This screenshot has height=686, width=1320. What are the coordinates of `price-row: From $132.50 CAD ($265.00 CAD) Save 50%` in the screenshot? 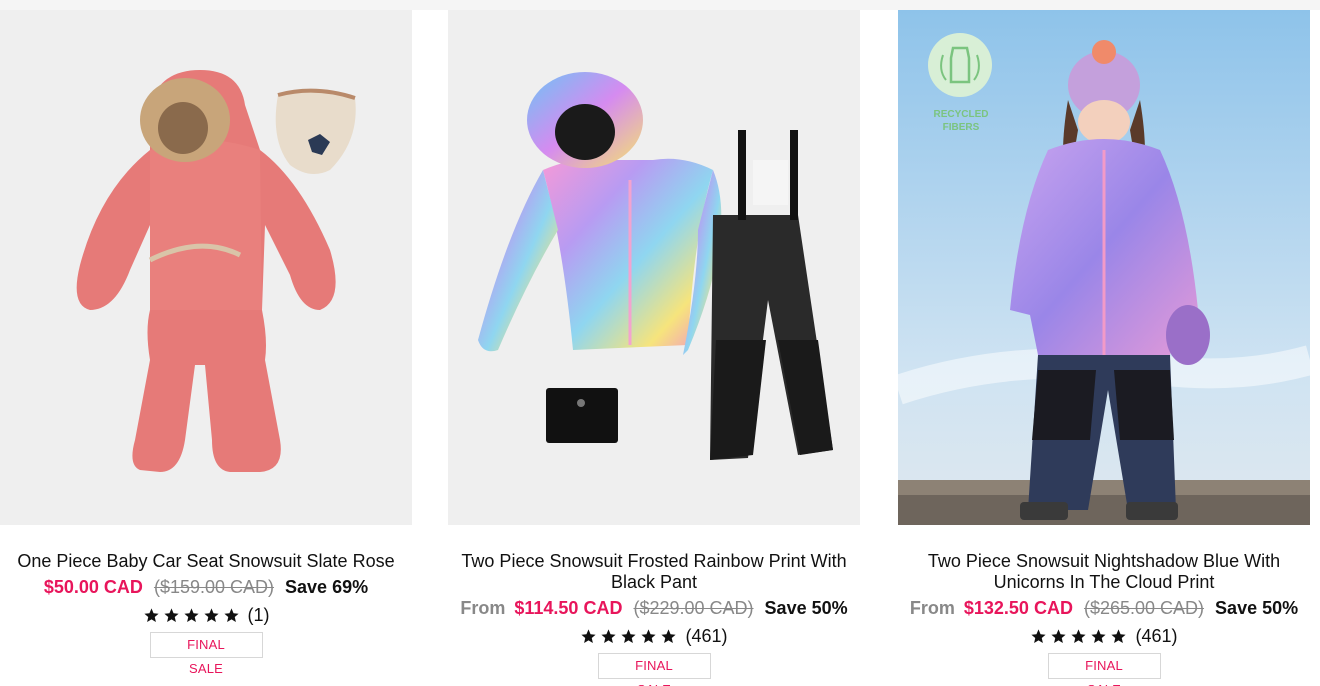 It's located at (1104, 608).